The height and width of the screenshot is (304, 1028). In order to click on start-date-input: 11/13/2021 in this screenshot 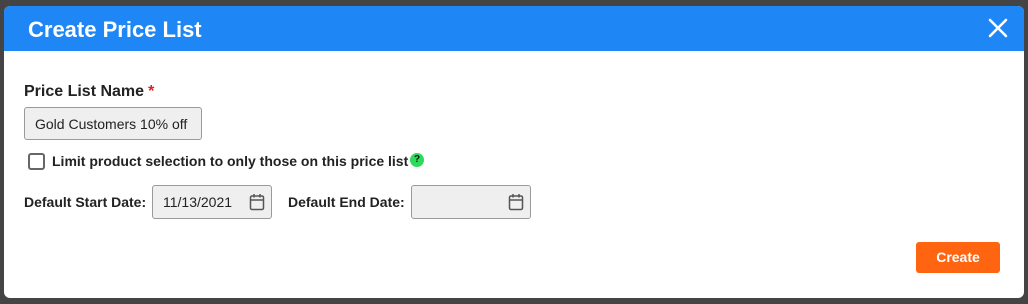, I will do `click(212, 202)`.